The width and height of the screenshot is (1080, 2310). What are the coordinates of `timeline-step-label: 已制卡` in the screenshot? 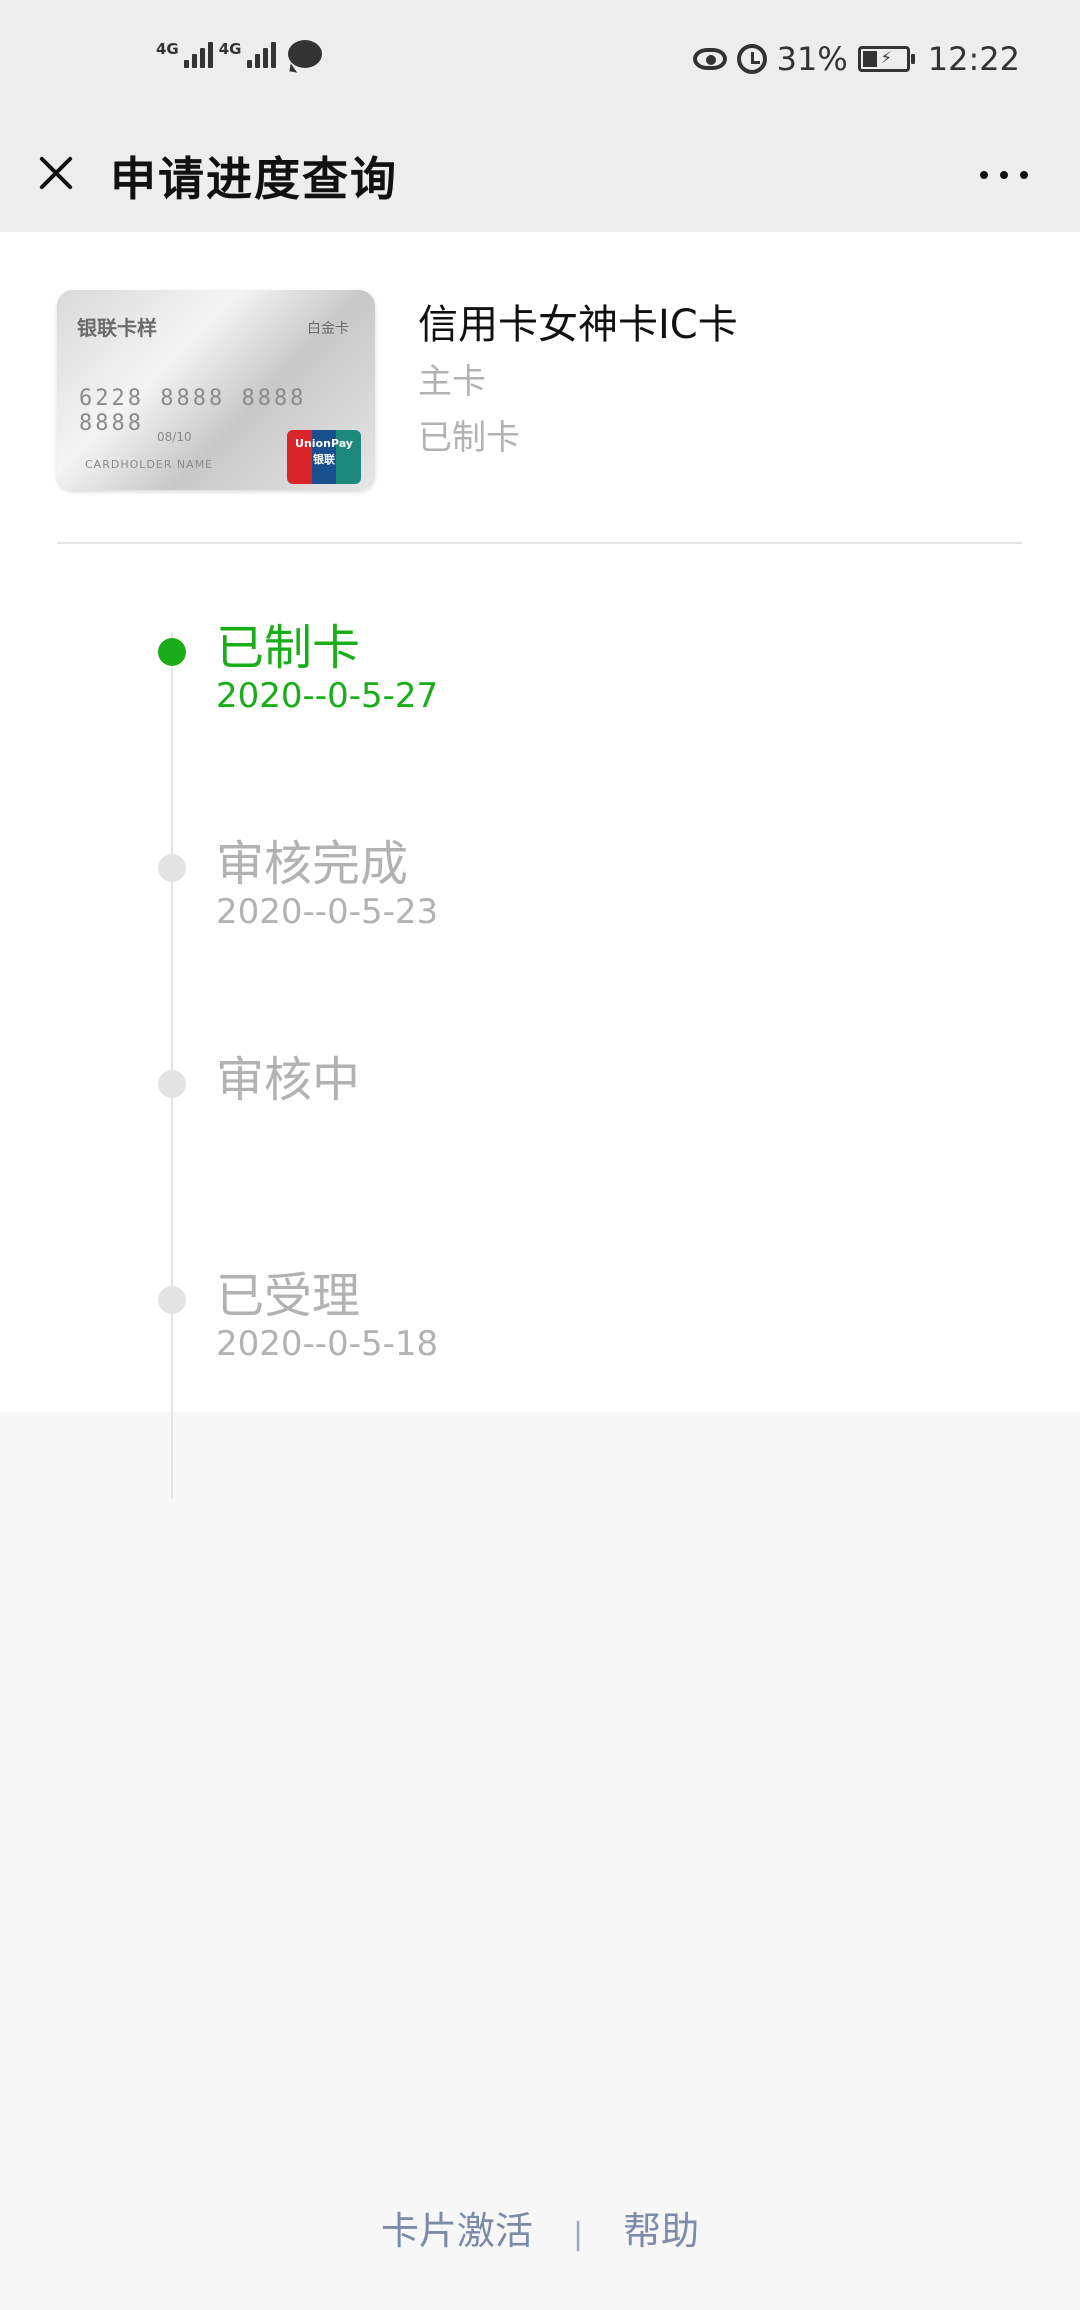 It's located at (288, 648).